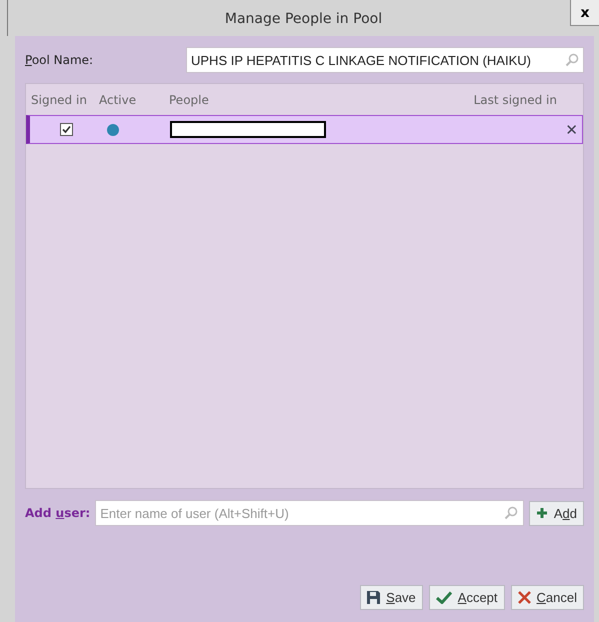  I want to click on checkmark-icon, so click(444, 597).